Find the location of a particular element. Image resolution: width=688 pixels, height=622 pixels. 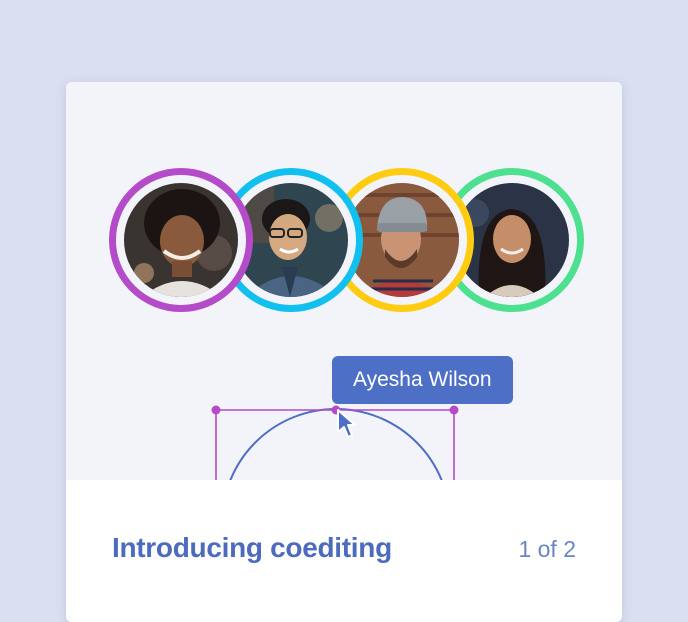

resize-handle-left is located at coordinates (216, 410).